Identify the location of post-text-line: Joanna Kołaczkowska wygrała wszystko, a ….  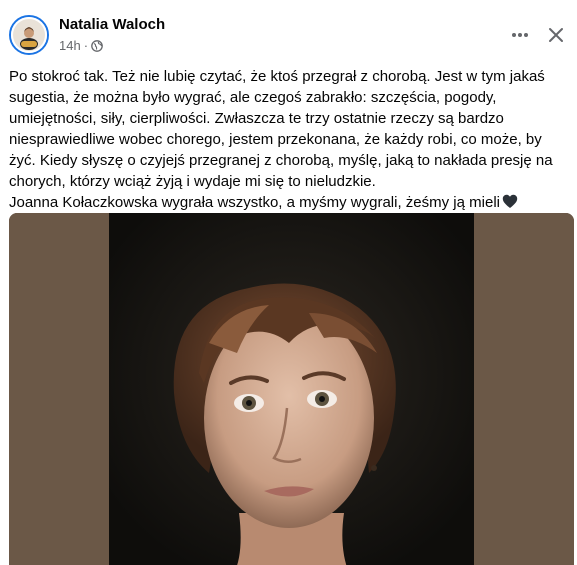
(254, 202).